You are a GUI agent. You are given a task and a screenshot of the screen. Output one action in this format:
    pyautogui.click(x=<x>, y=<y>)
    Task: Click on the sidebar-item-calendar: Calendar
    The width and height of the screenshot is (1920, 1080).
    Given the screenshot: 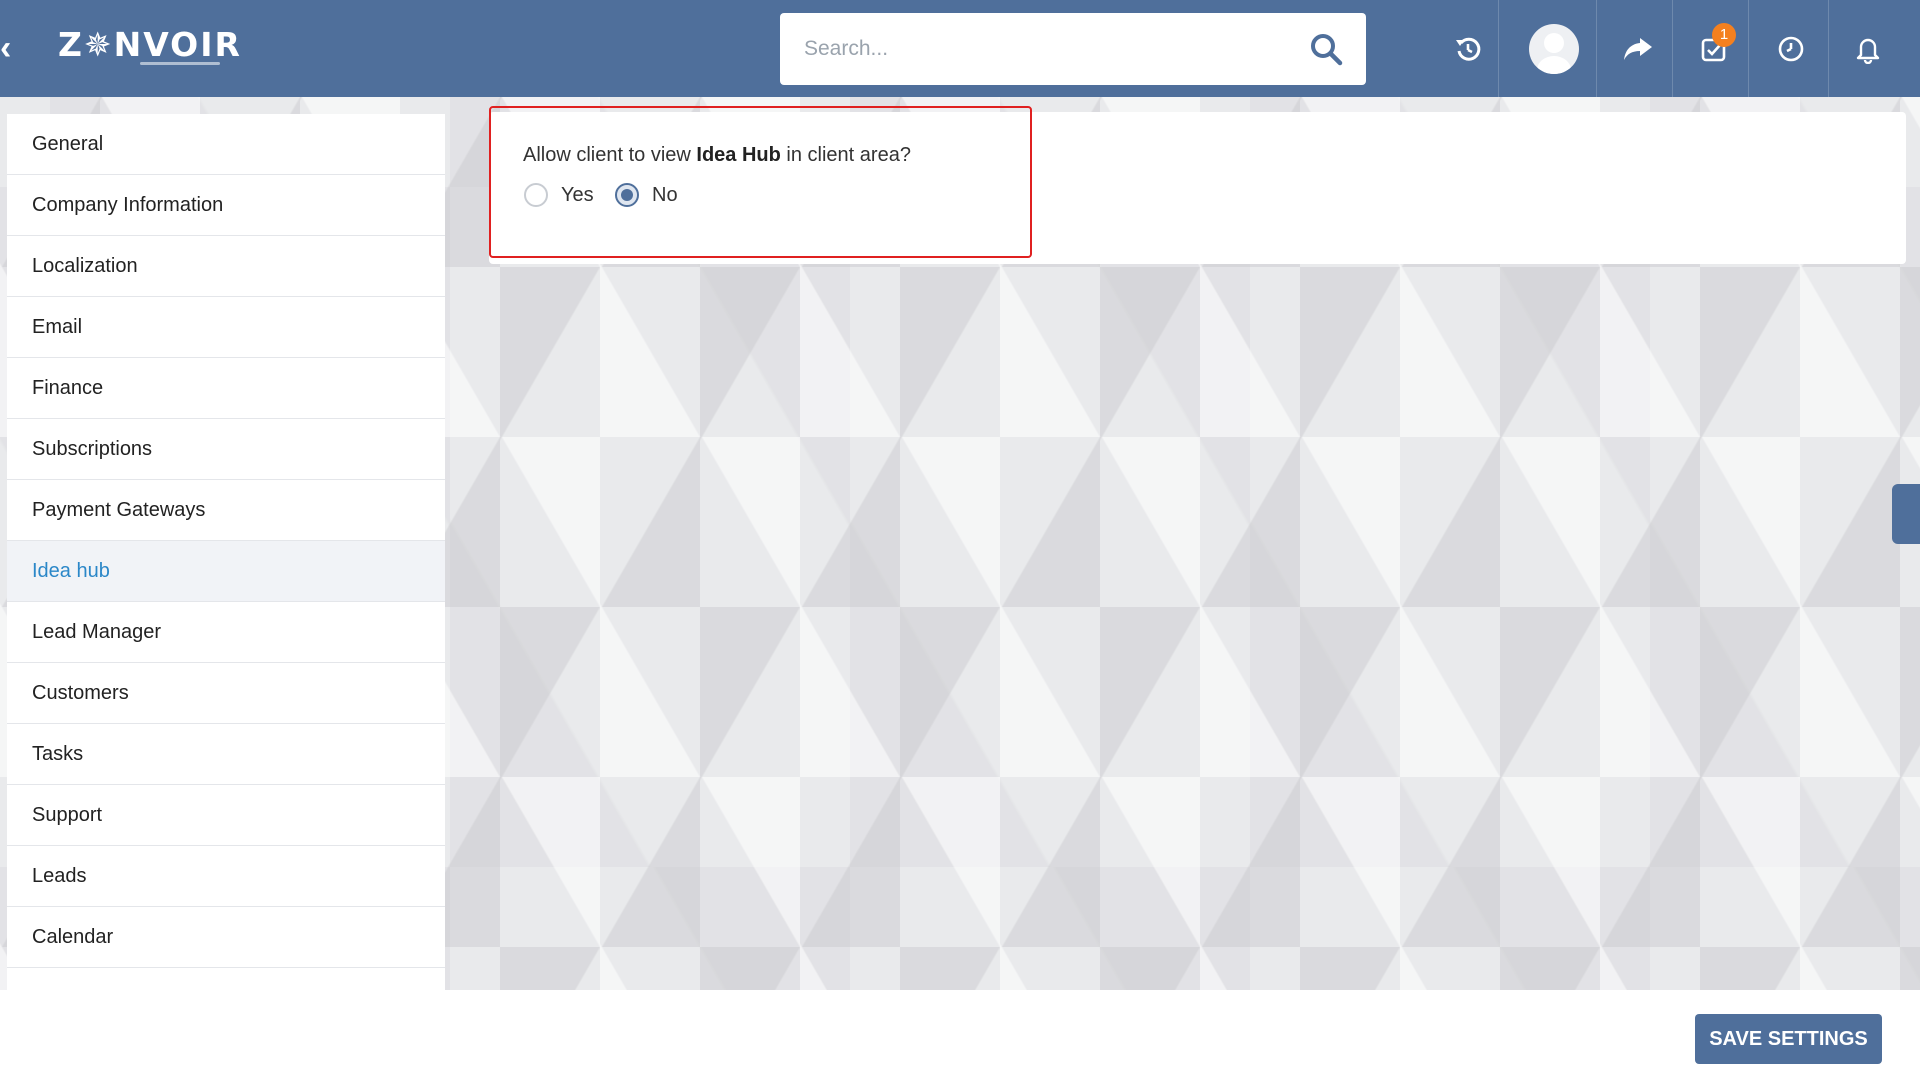 What is the action you would take?
    pyautogui.click(x=226, y=937)
    